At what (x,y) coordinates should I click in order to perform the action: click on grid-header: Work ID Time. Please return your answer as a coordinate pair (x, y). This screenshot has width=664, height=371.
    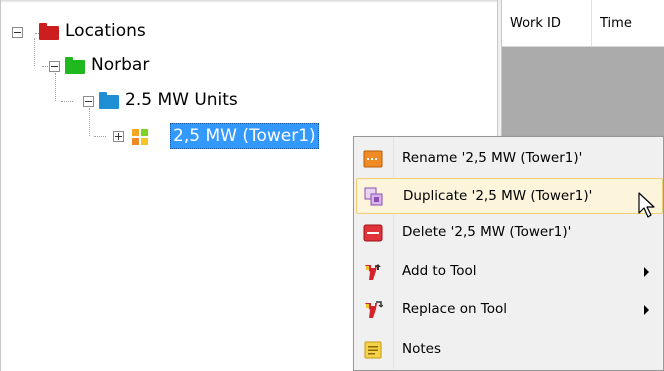
    Looking at the image, I should click on (583, 23).